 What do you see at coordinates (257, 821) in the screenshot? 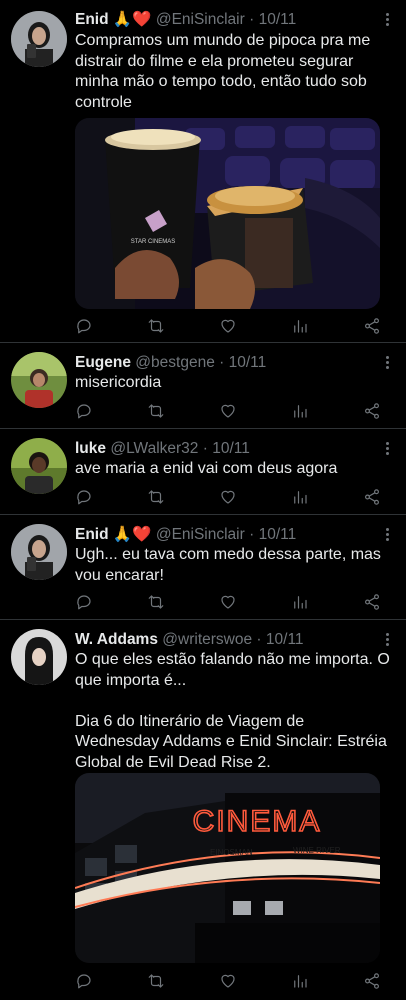
I see `neon-sign: CINEMA` at bounding box center [257, 821].